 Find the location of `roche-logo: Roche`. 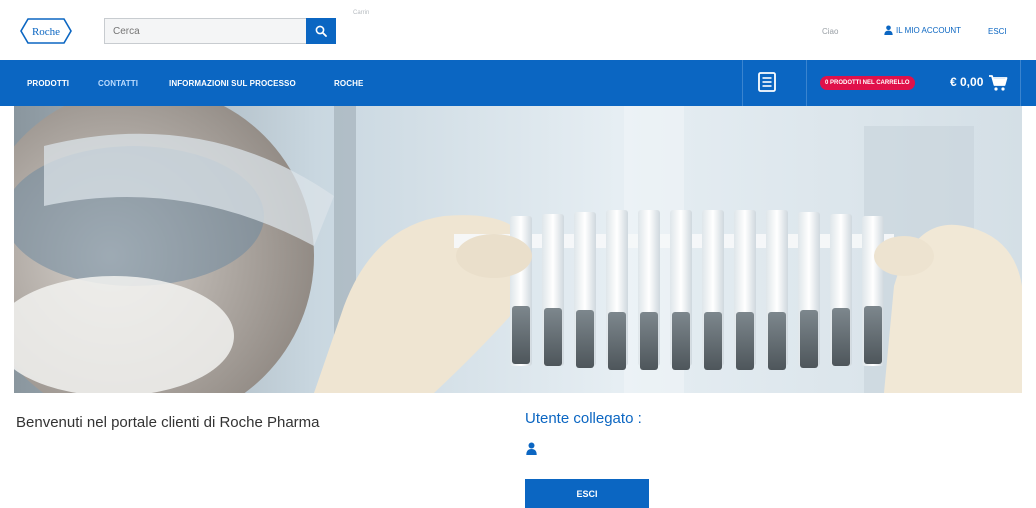

roche-logo: Roche is located at coordinates (46, 31).